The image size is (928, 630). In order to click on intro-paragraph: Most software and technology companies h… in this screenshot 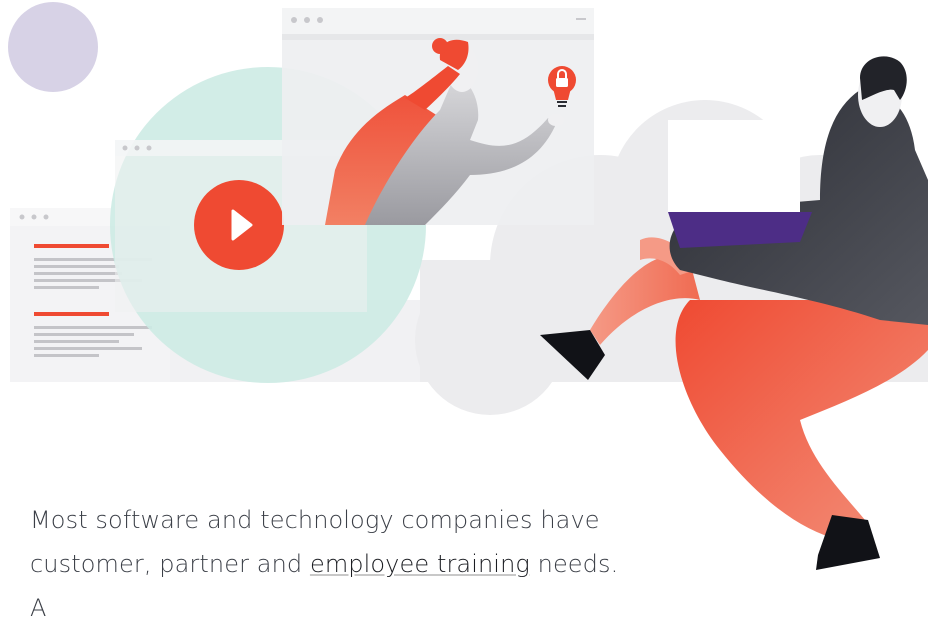, I will do `click(325, 564)`.